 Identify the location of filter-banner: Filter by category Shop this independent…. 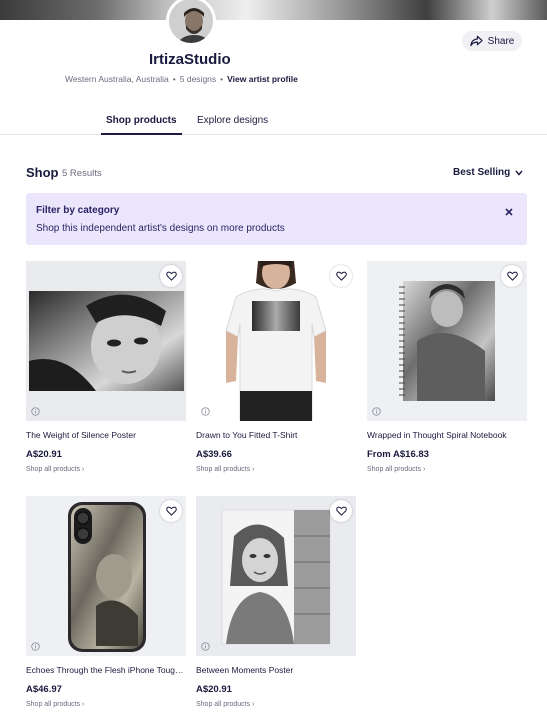
(276, 219).